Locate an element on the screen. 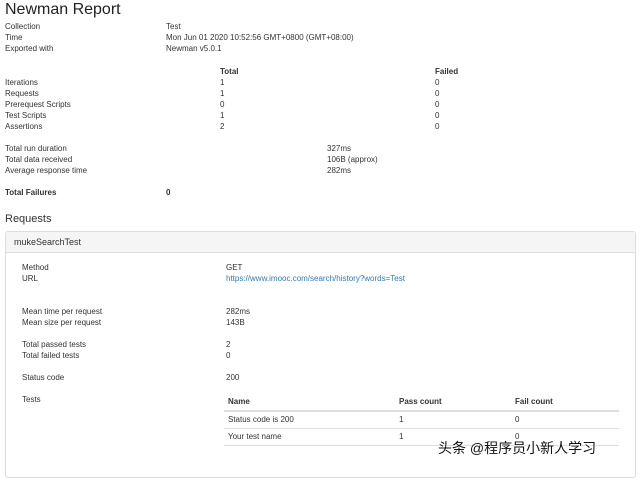 The width and height of the screenshot is (640, 478). passed-tests-value: 2 is located at coordinates (228, 344).